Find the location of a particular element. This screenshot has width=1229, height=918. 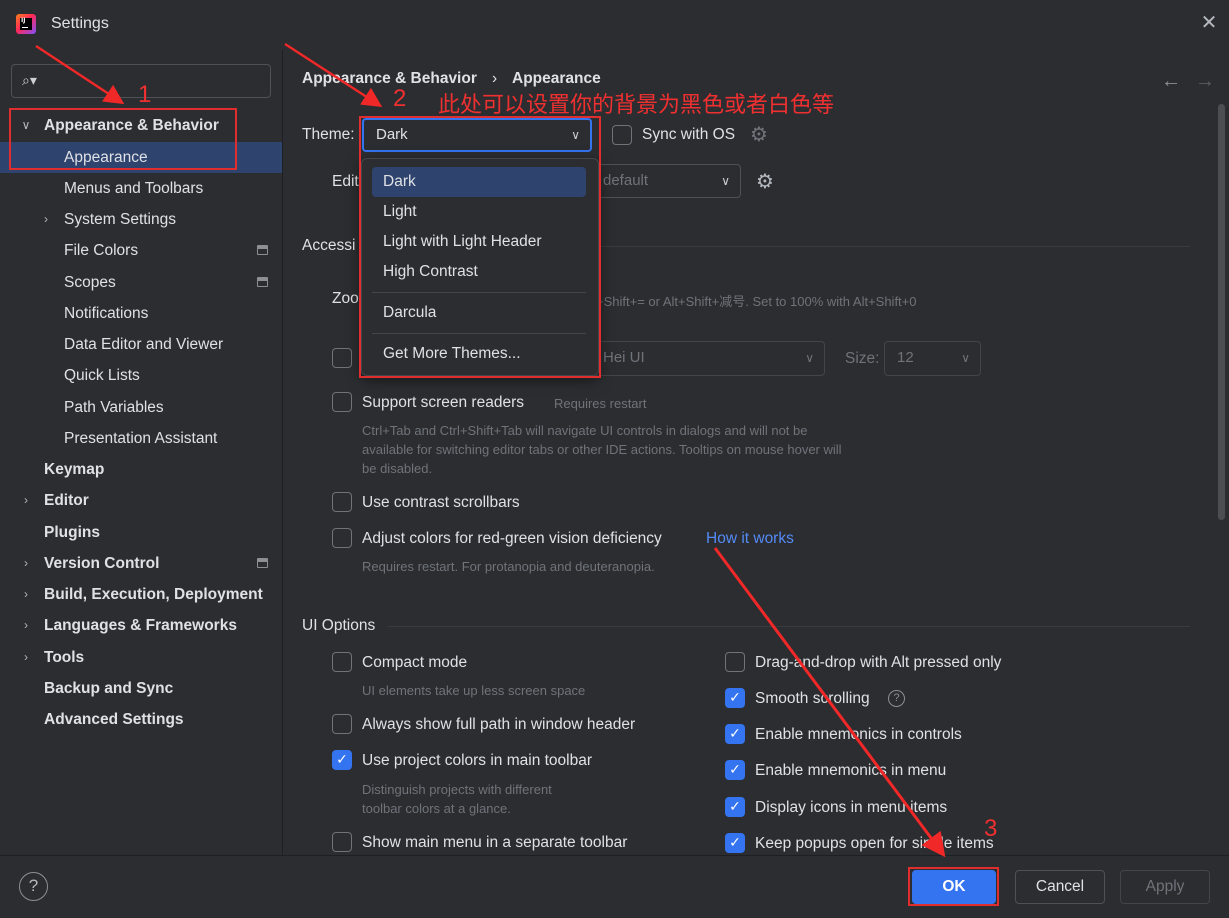

annotation-number-2: 2 is located at coordinates (400, 98).